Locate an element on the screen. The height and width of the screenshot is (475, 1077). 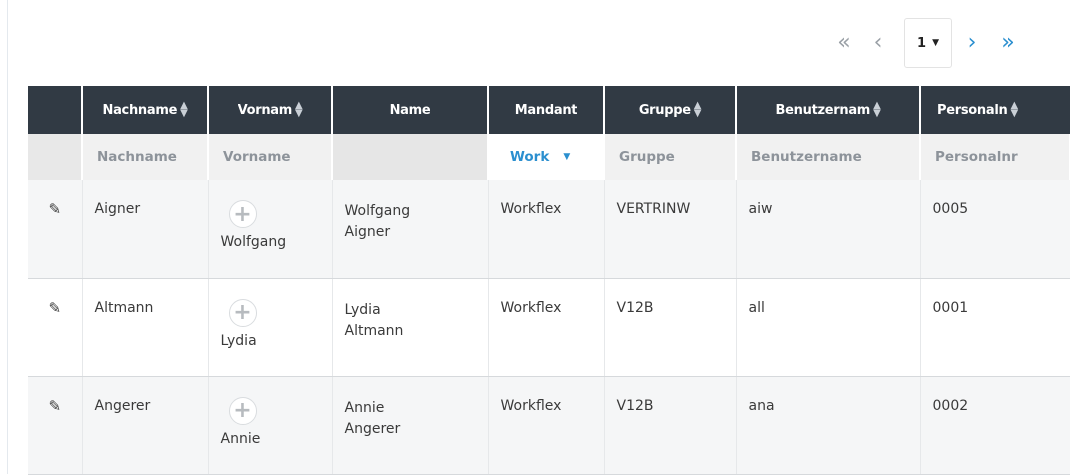
next-page-button: › is located at coordinates (972, 43).